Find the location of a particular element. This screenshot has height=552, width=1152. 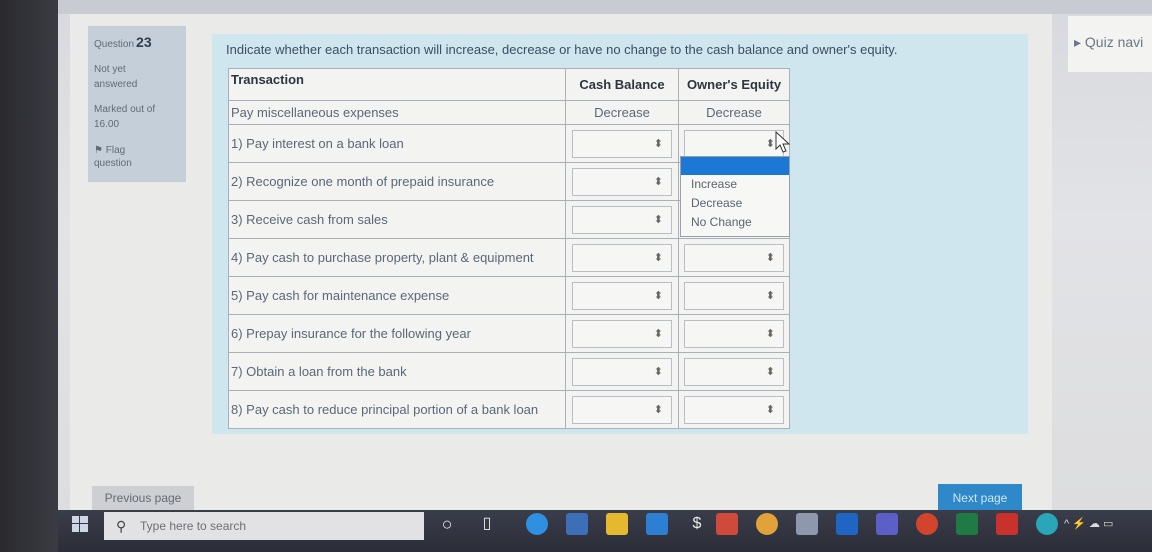

example-transaction: Pay miscellaneous expenses is located at coordinates (397, 112).